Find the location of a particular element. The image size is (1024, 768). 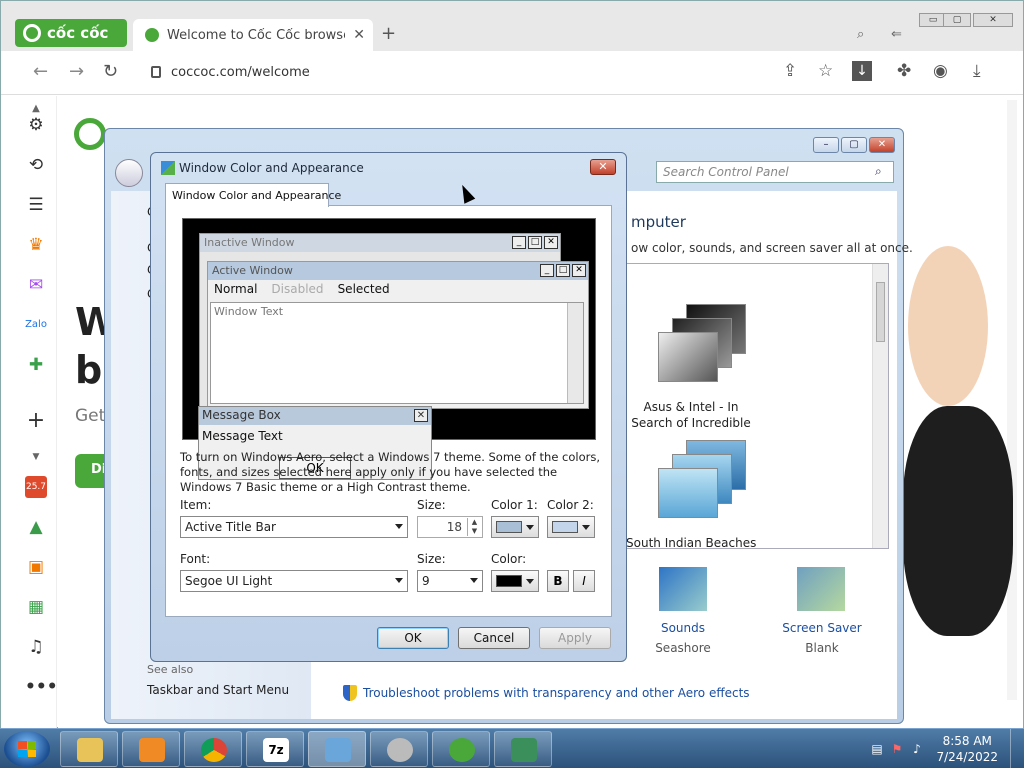

coccoc-icon is located at coordinates (462, 750).